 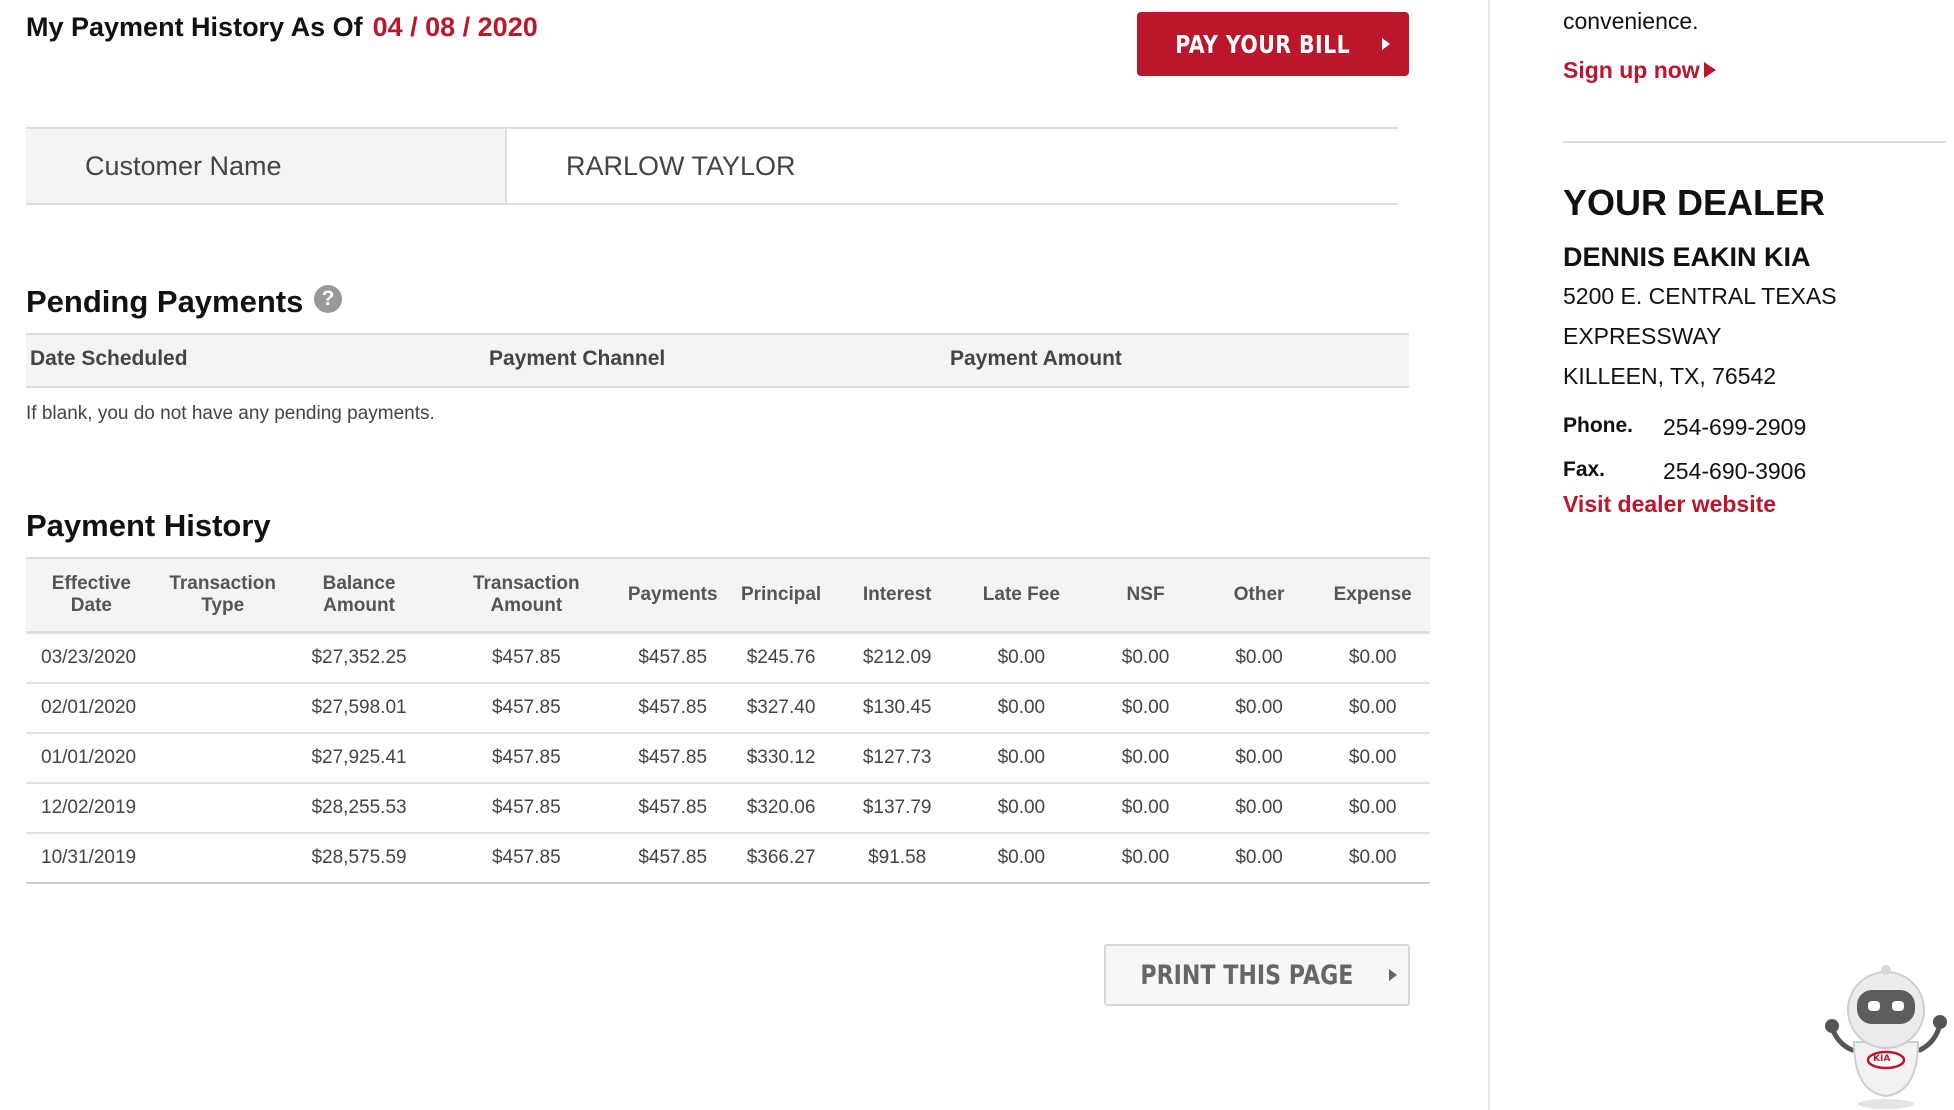 I want to click on table-cell: $28,255.53, so click(x=359, y=808).